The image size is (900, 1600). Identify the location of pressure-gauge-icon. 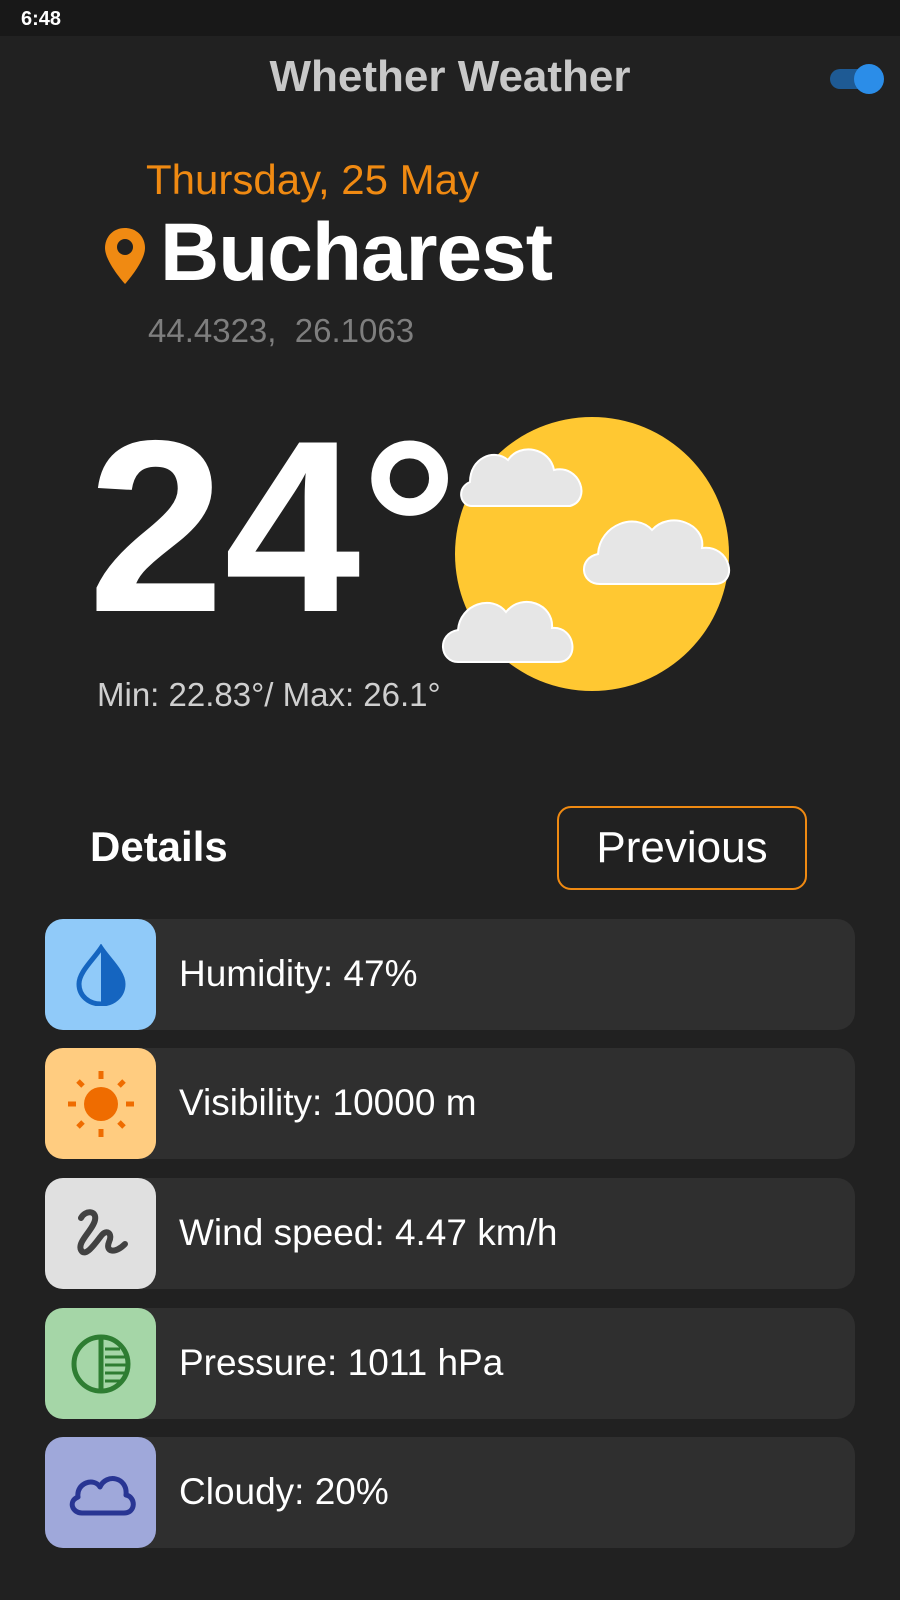
(100, 1363).